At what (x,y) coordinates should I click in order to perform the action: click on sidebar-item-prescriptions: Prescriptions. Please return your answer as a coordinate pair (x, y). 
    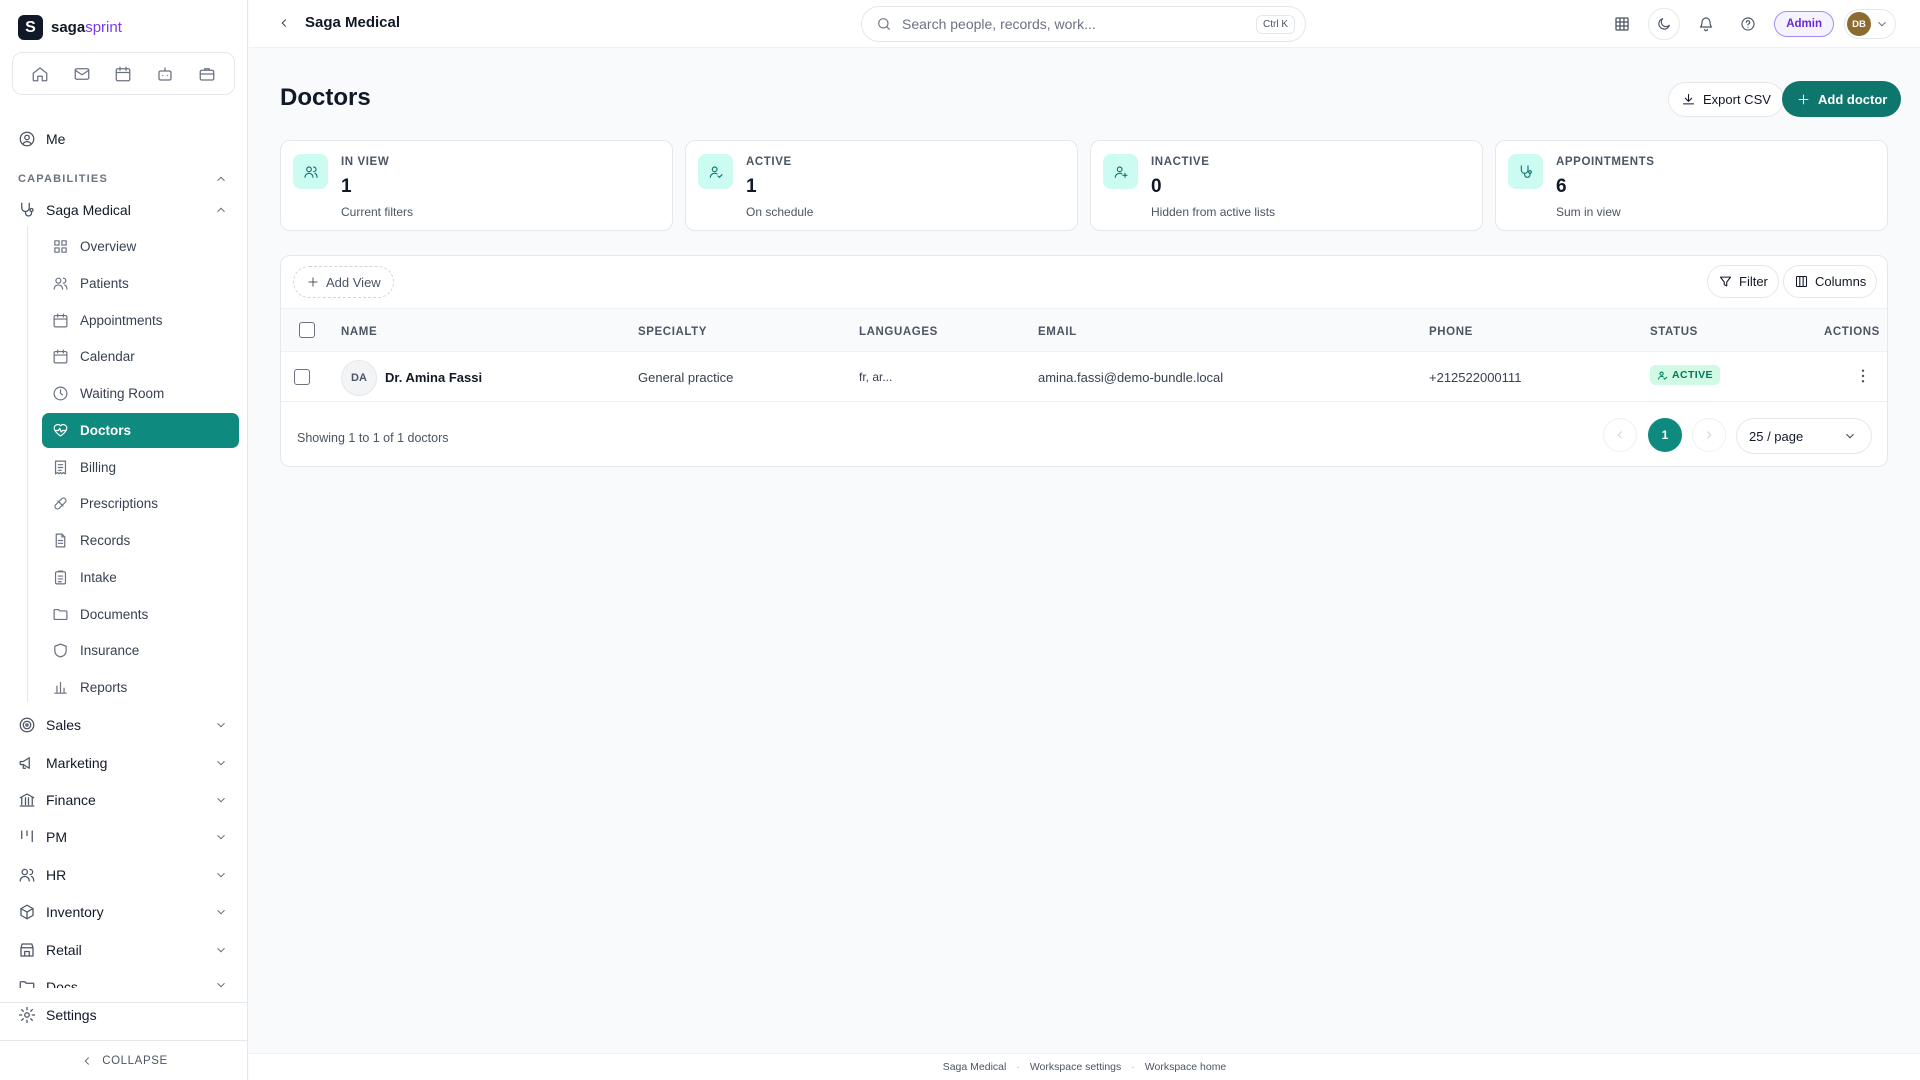
    Looking at the image, I should click on (140, 503).